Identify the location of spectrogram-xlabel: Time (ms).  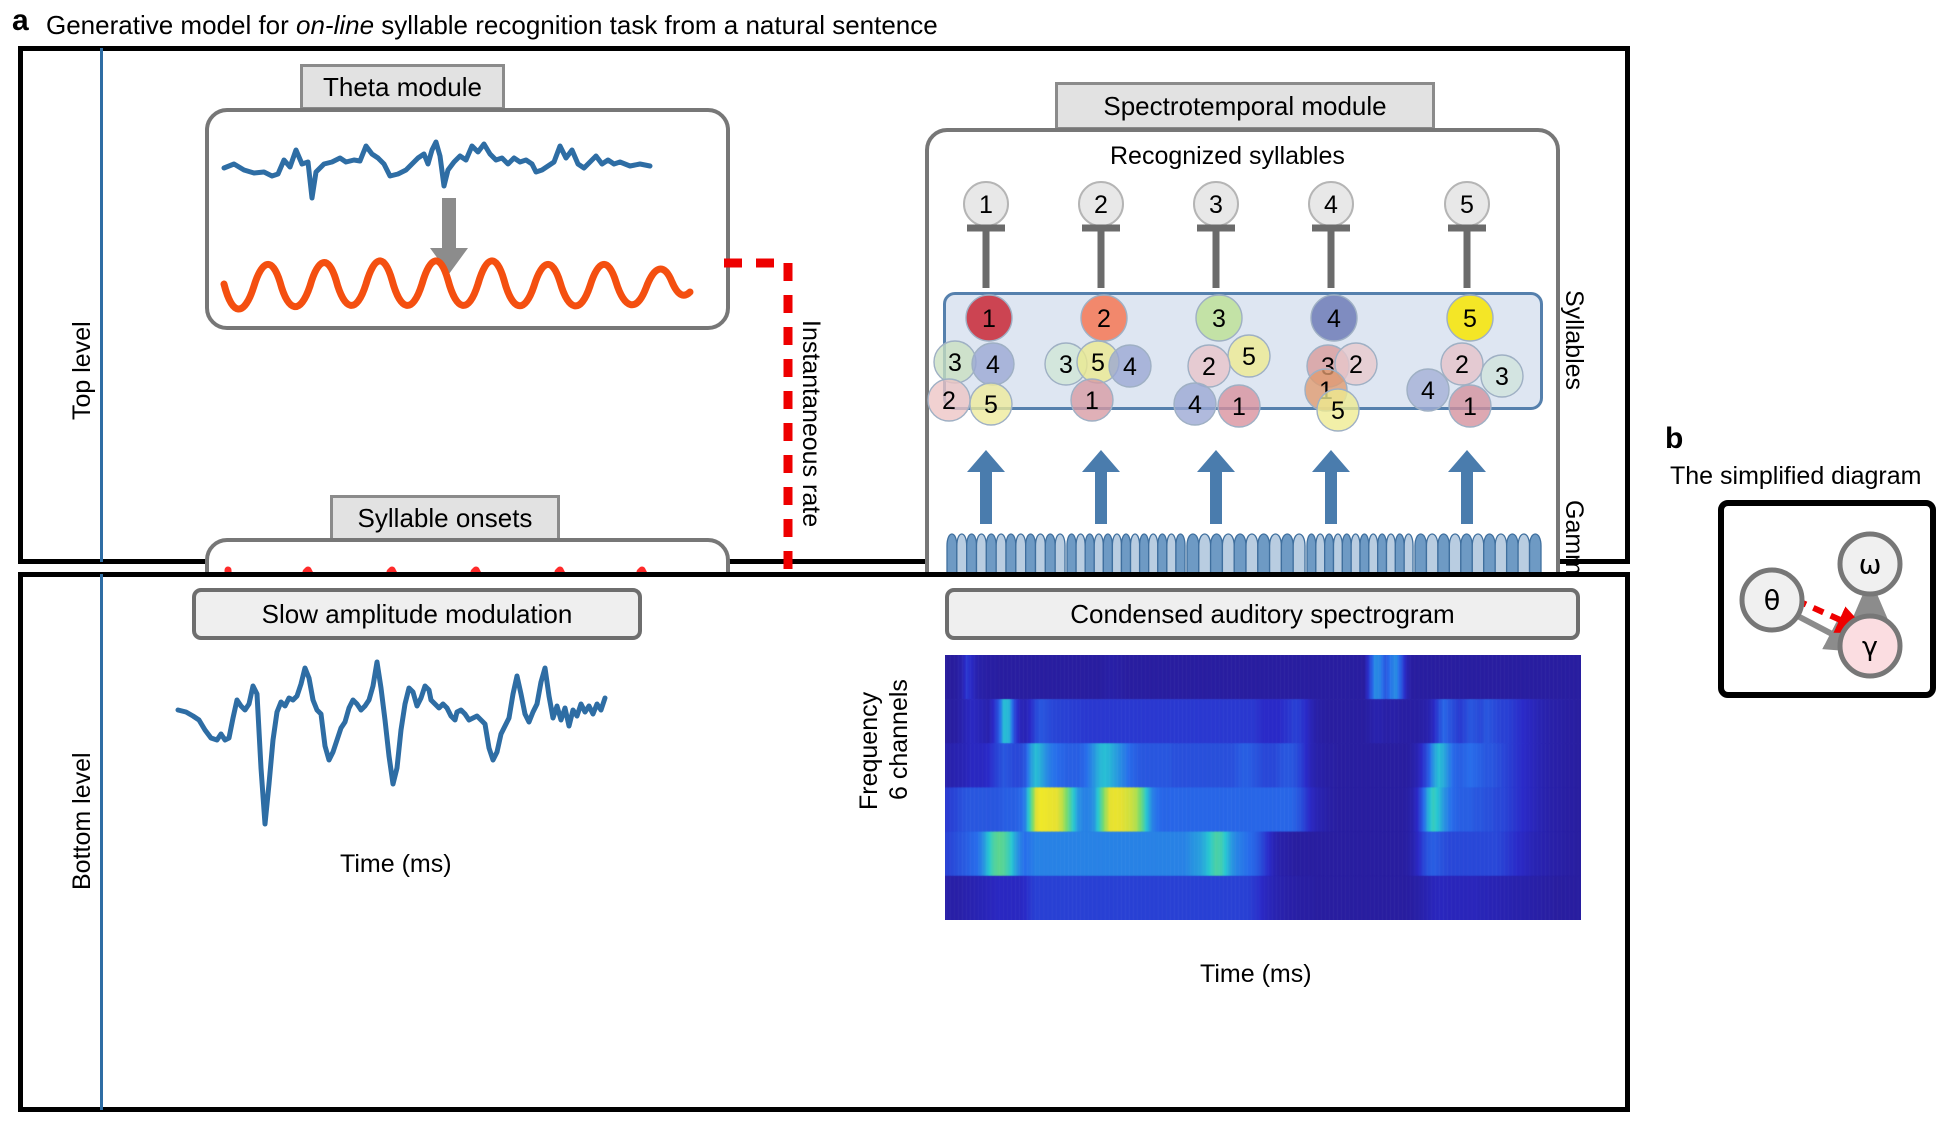
(1256, 974).